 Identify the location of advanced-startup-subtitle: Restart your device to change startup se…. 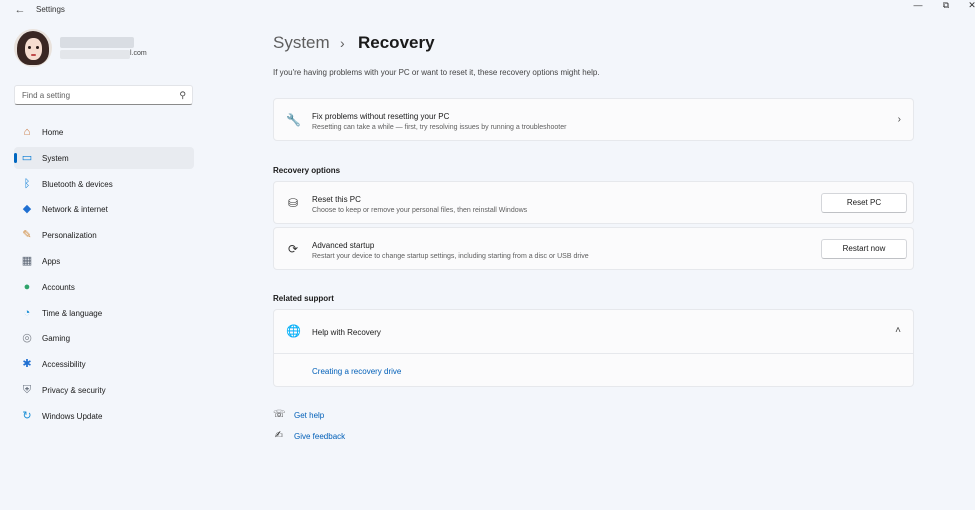
(450, 256).